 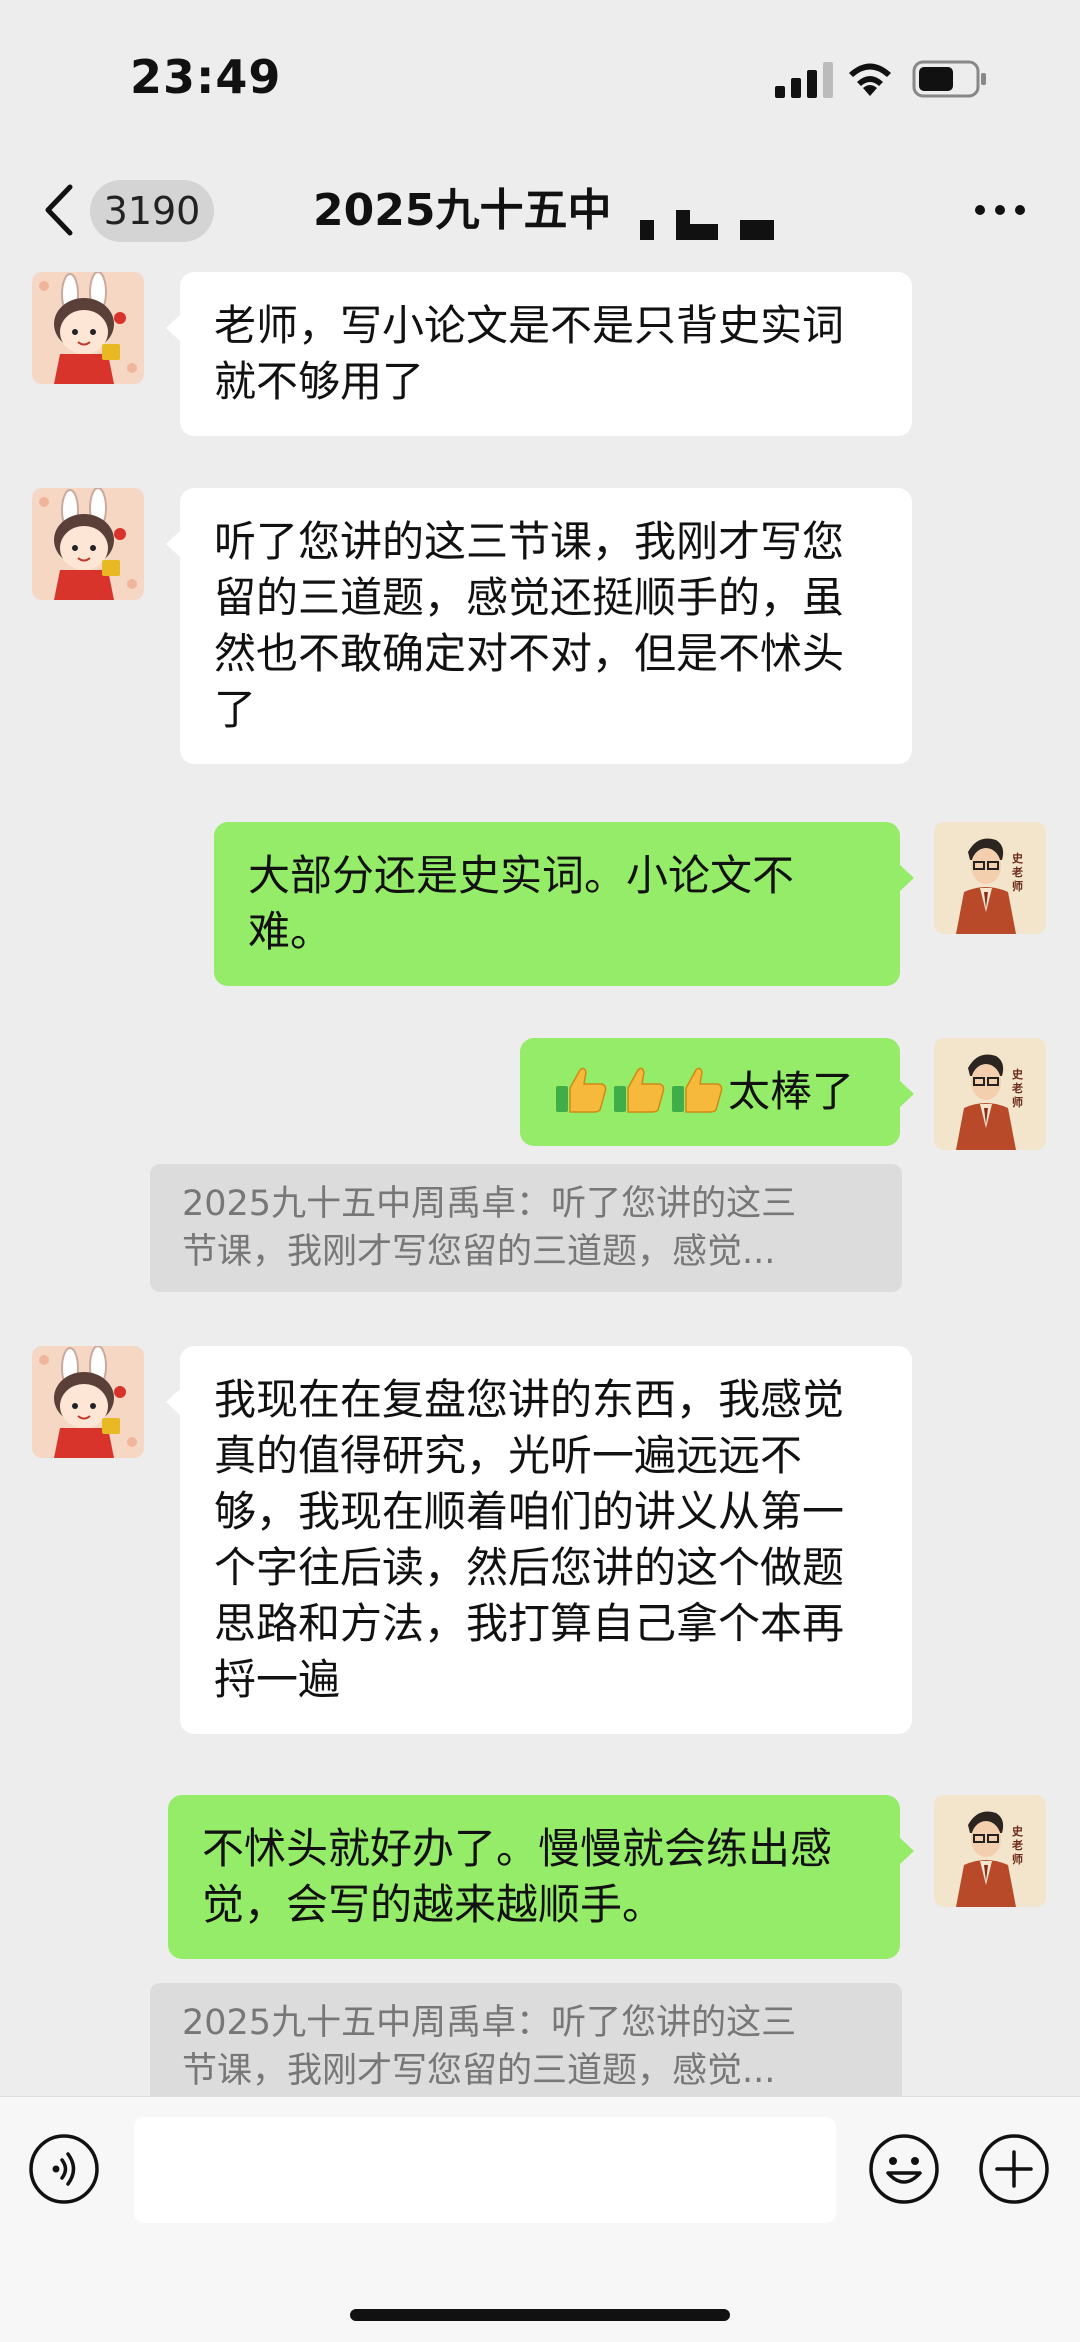 I want to click on chat-title: 2025九十五中, so click(x=462, y=211).